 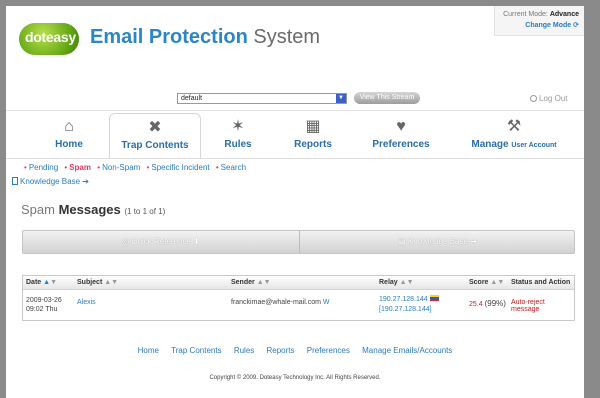 I want to click on nav-rules: ✶ Rules, so click(x=238, y=138).